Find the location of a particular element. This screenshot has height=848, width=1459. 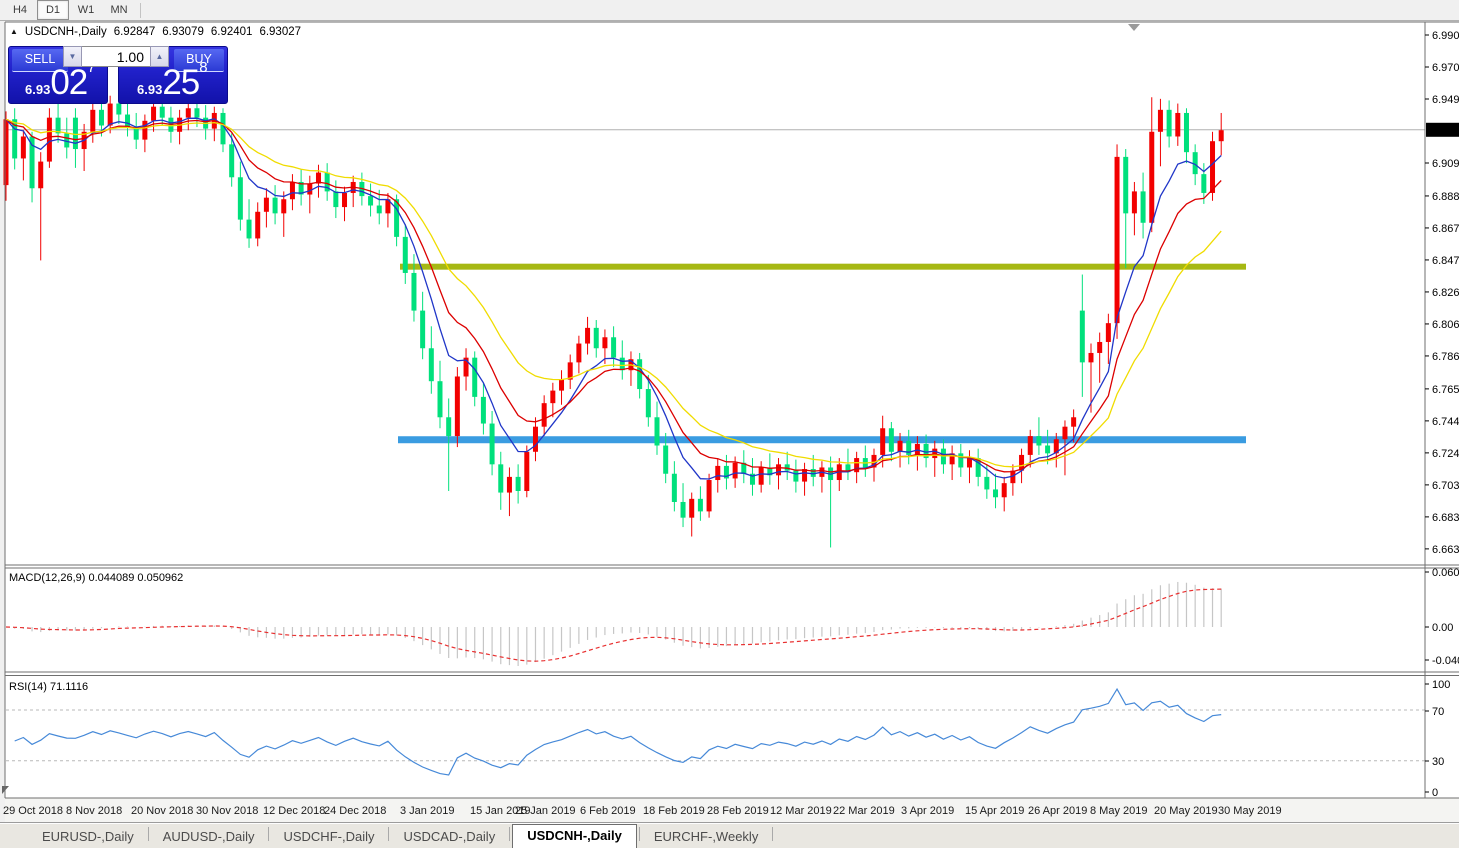

svg-text: 8 Nov 2018 is located at coordinates (94, 811).